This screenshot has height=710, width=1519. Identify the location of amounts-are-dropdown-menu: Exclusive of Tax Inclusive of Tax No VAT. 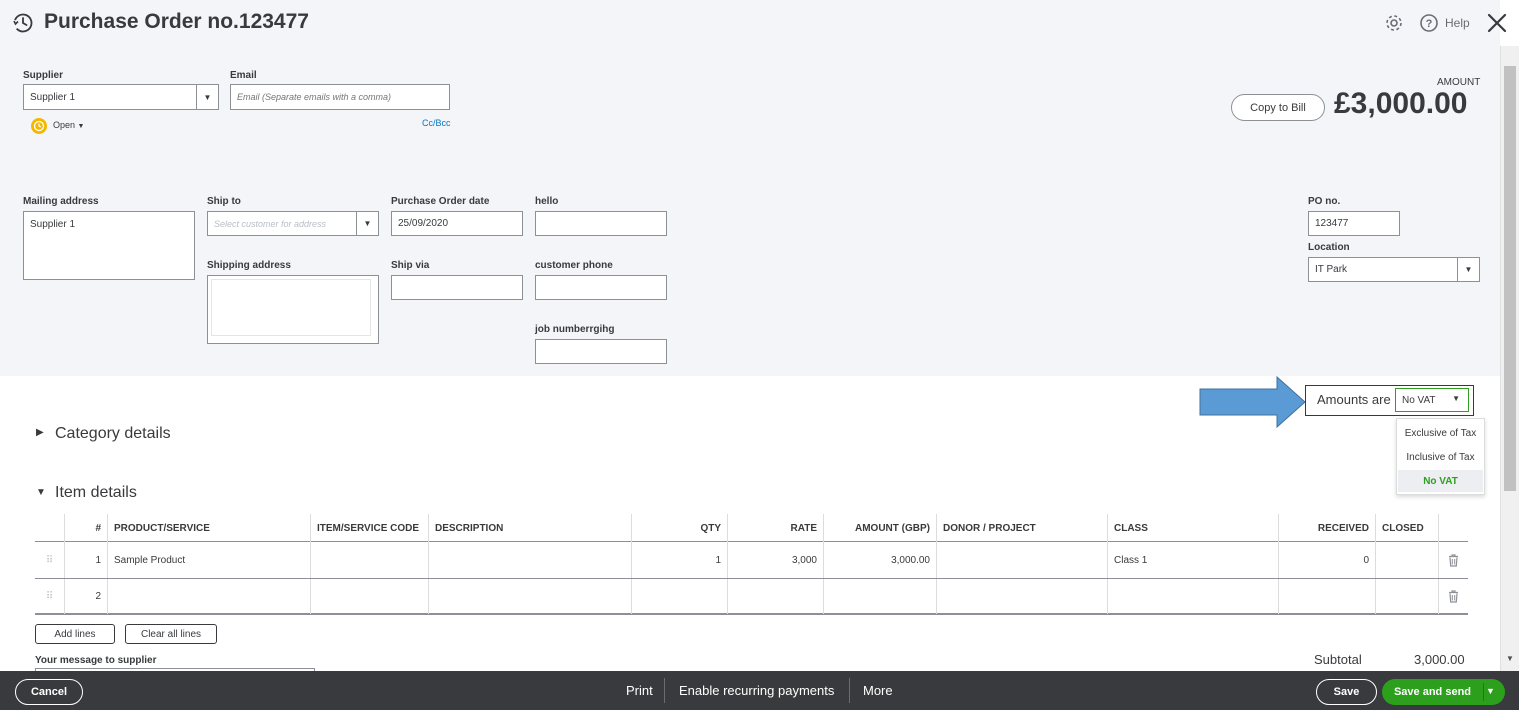
(1440, 456).